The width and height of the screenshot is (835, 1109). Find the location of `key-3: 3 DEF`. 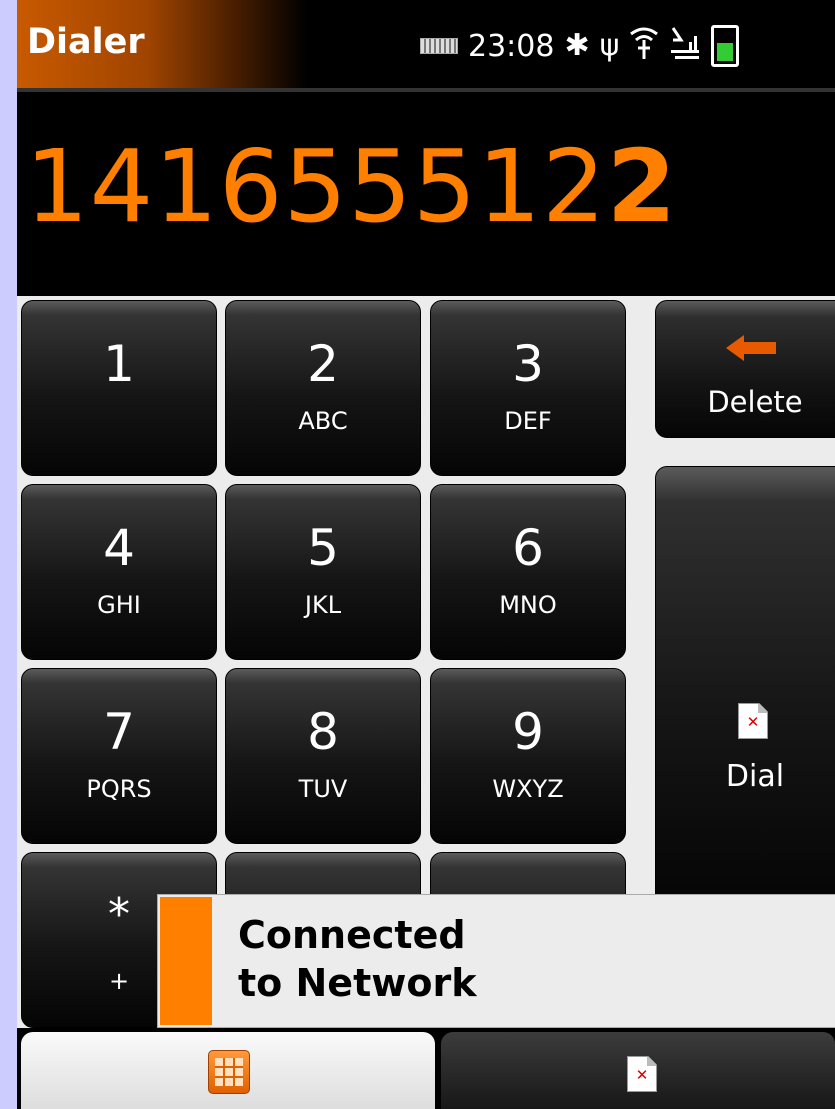

key-3: 3 DEF is located at coordinates (528, 388).